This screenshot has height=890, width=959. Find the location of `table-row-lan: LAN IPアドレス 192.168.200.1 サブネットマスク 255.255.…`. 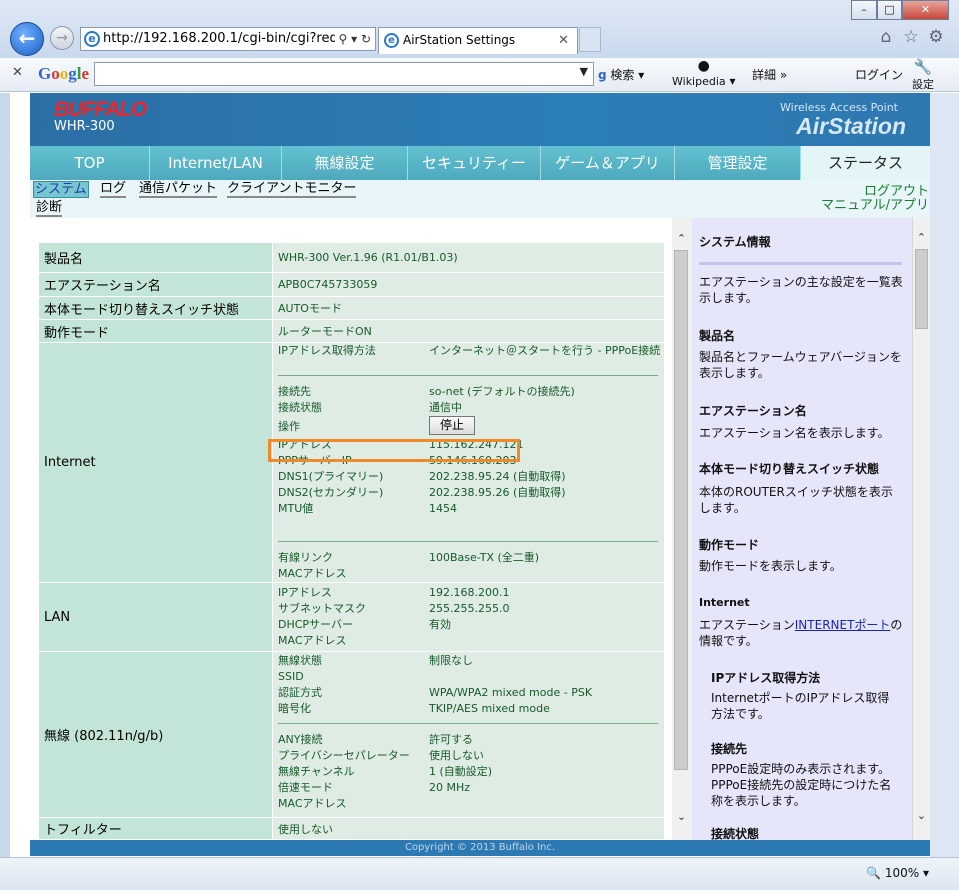

table-row-lan: LAN IPアドレス 192.168.200.1 サブネットマスク 255.255.… is located at coordinates (351, 617).